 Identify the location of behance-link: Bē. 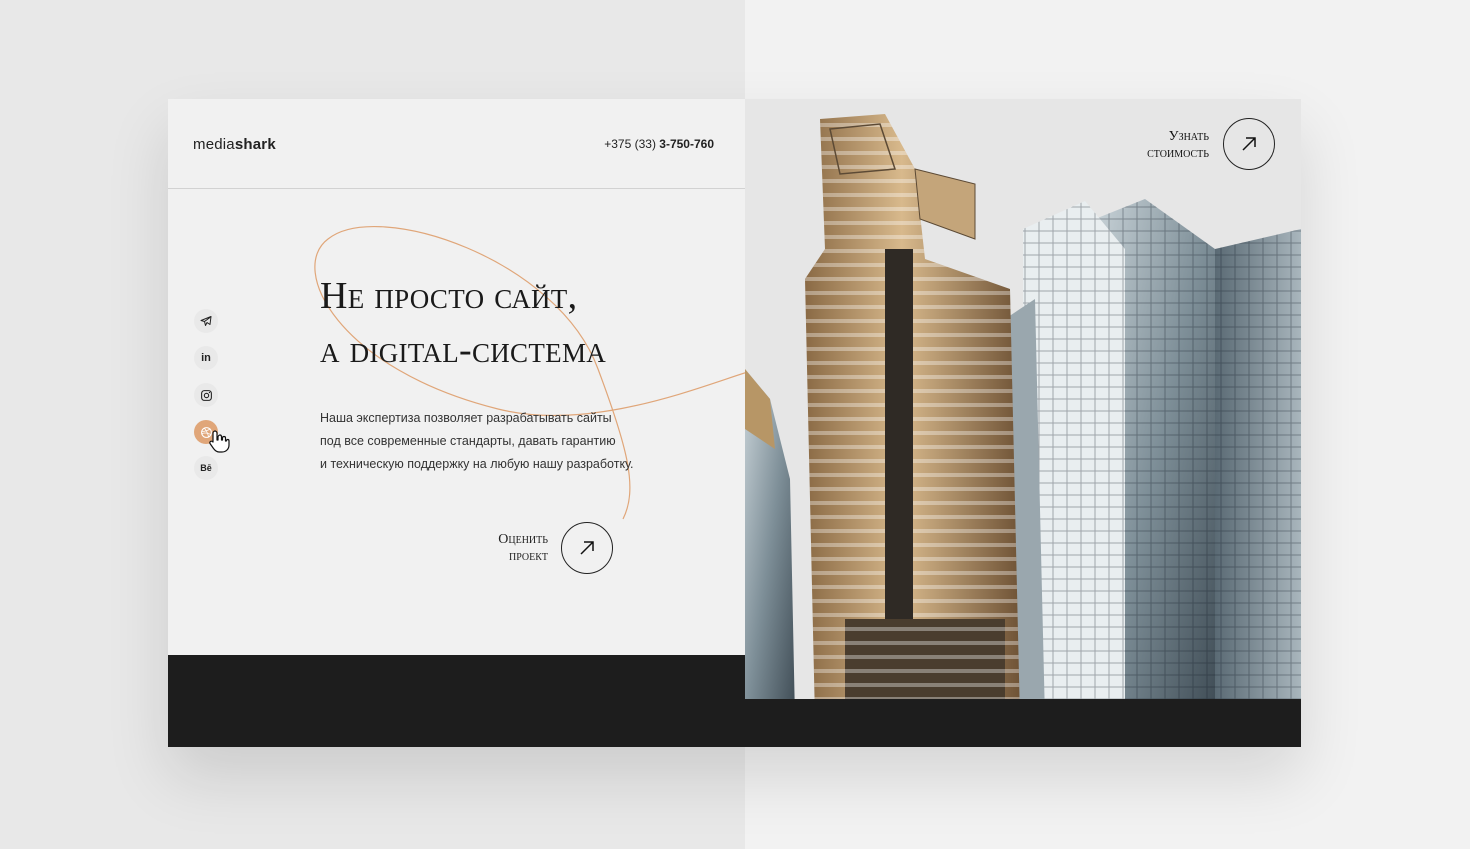
(206, 468).